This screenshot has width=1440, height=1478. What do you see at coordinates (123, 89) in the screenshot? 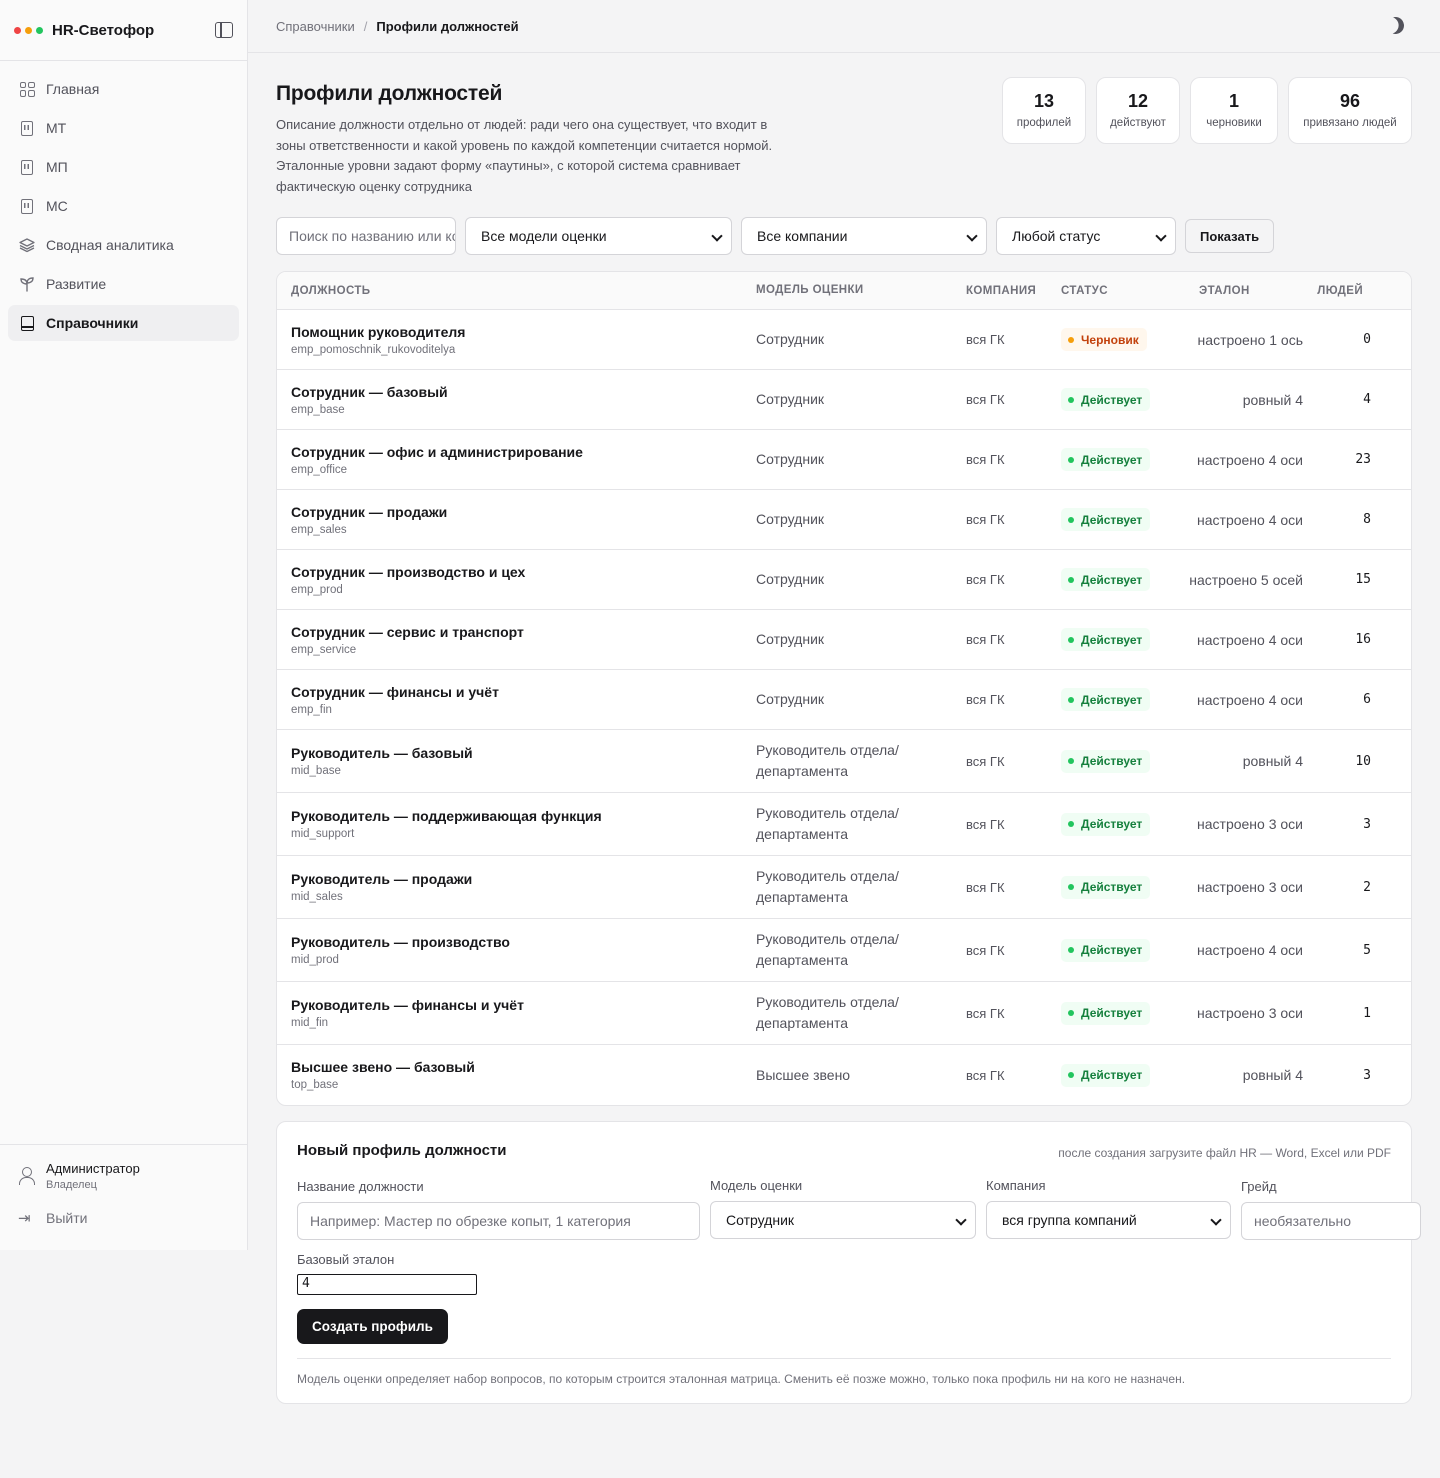
I see `sidebar-item-home: Главная` at bounding box center [123, 89].